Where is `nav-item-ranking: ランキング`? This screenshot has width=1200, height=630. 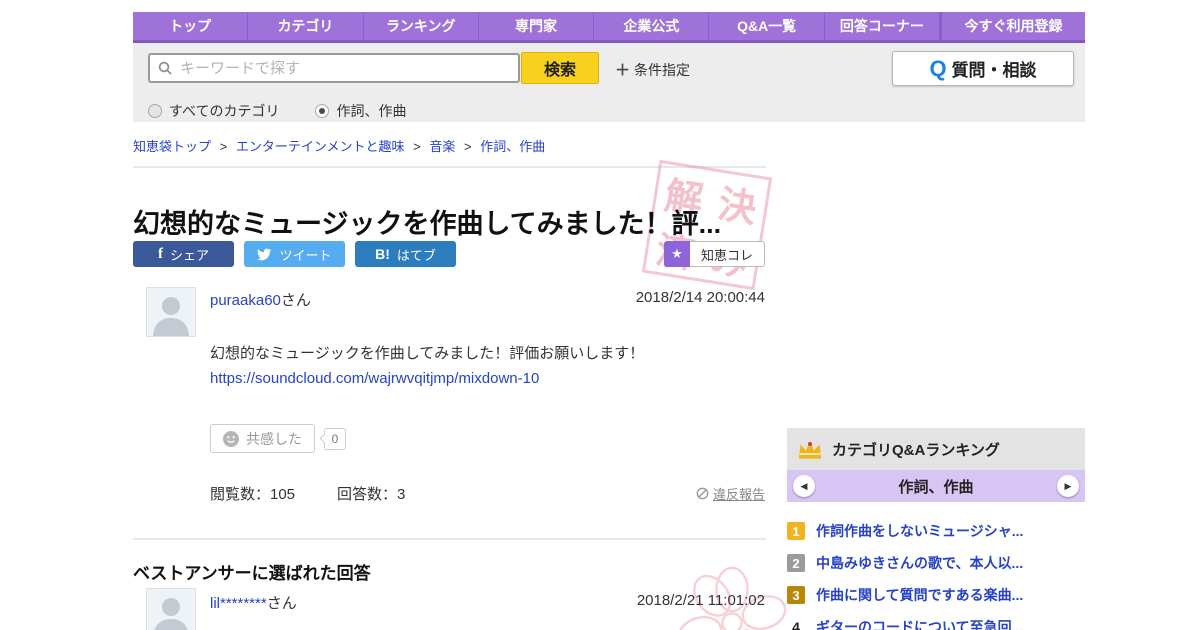 nav-item-ranking: ランキング is located at coordinates (421, 26).